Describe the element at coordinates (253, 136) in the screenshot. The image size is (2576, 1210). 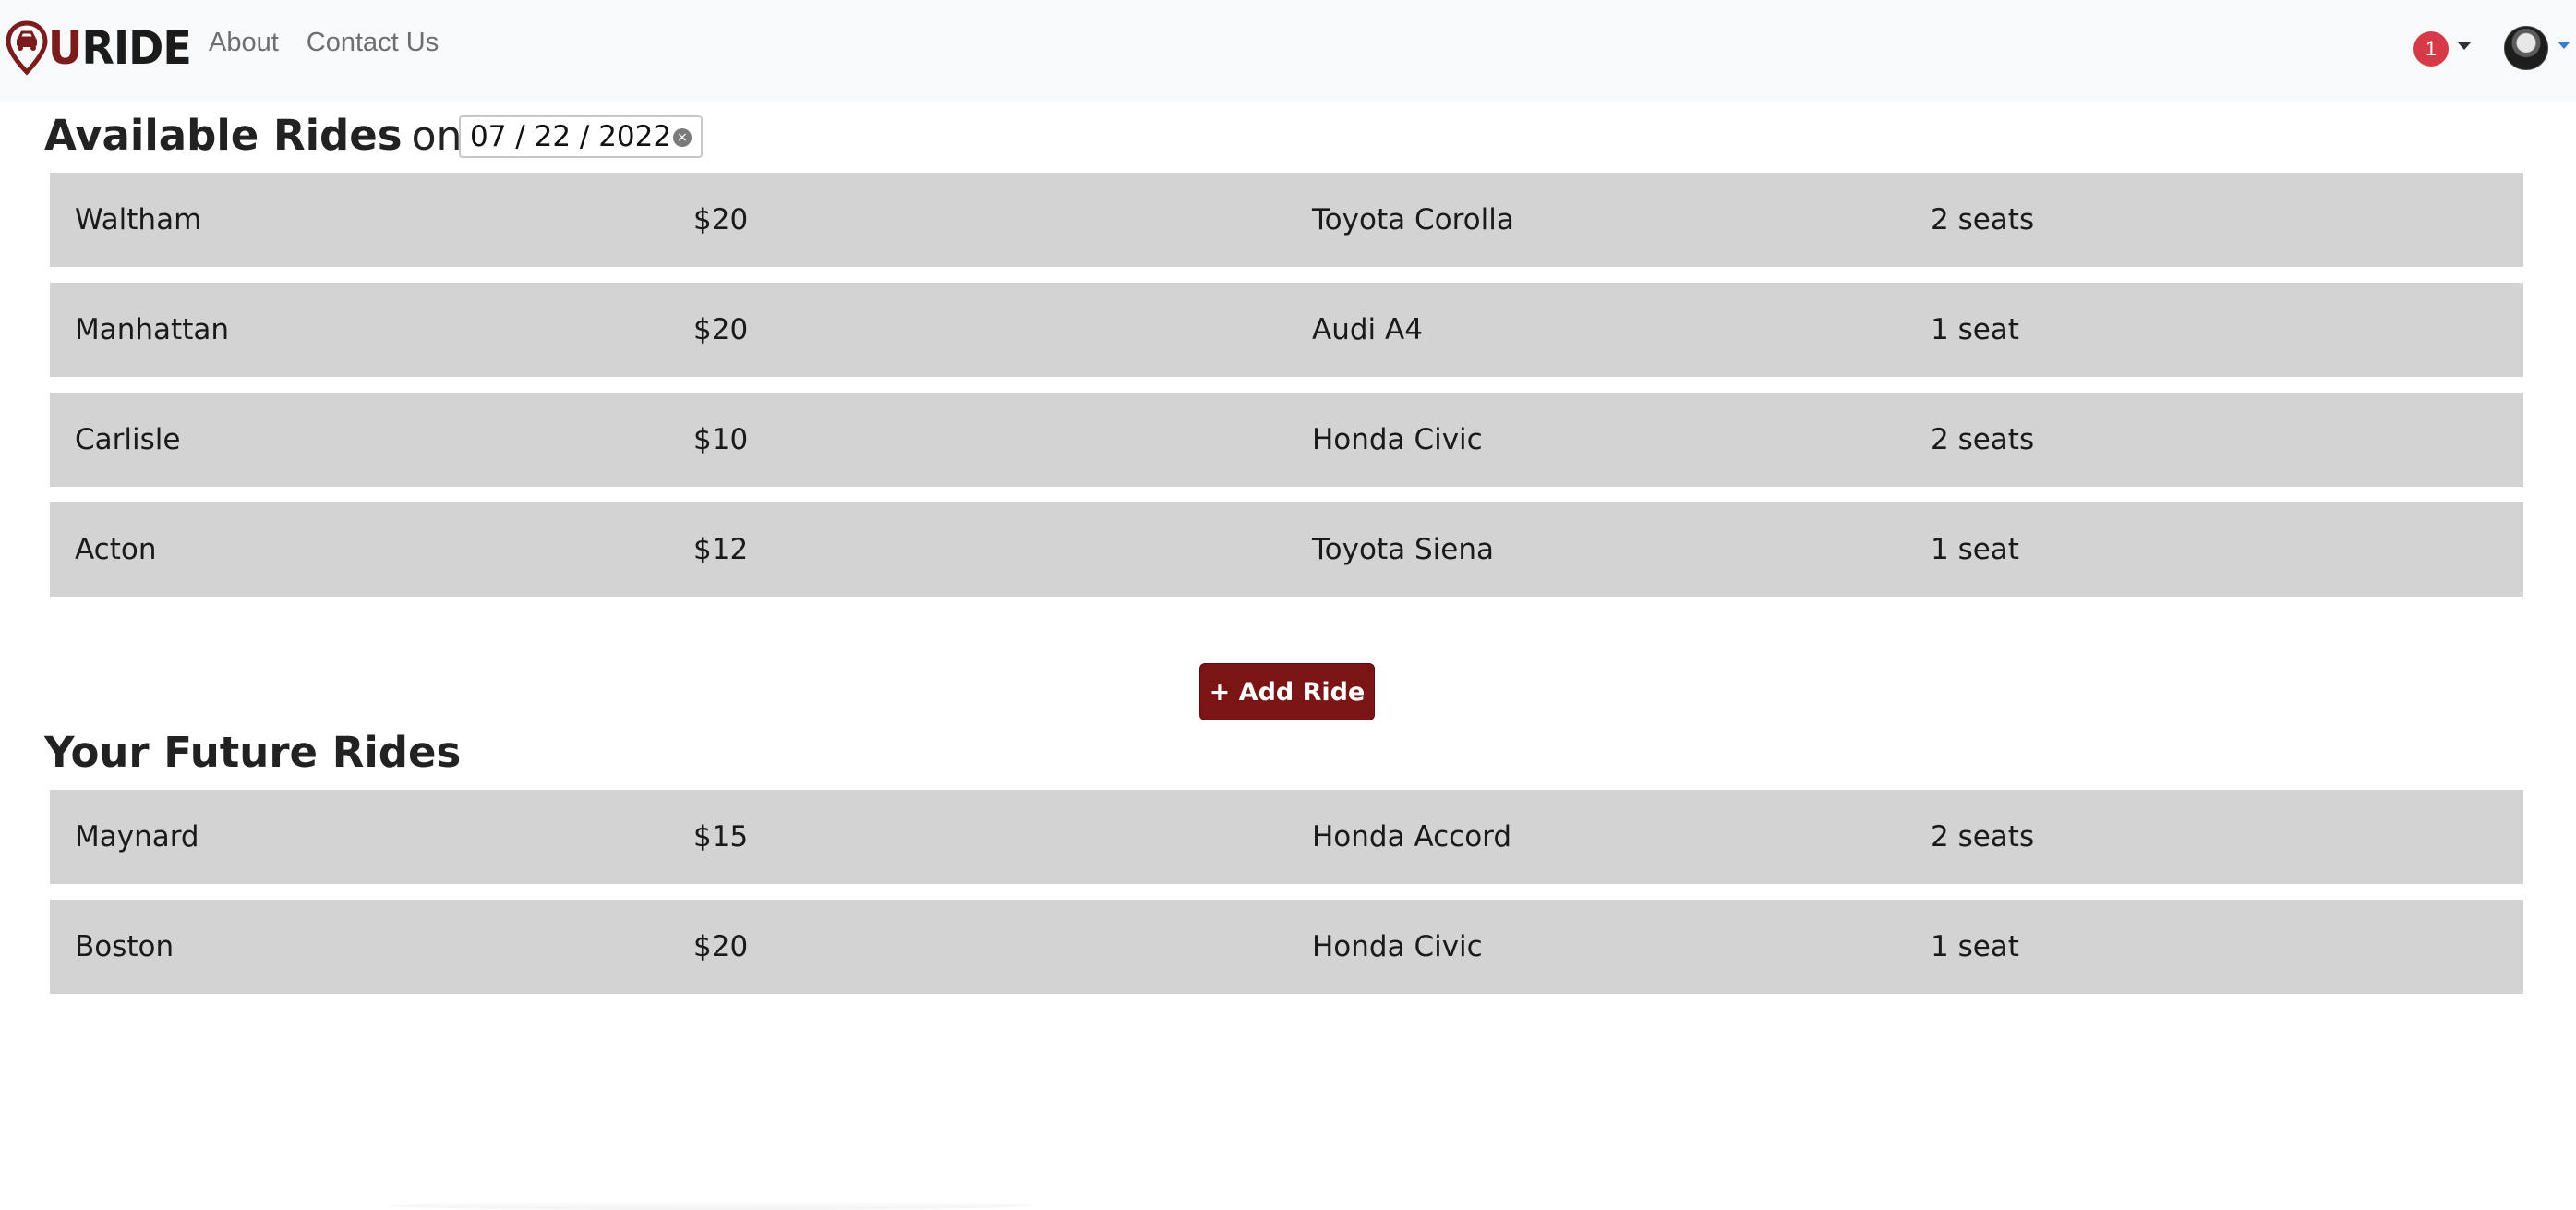
I see `available-rides-heading: Available Rides on` at that location.